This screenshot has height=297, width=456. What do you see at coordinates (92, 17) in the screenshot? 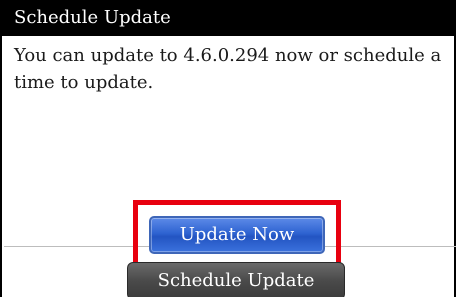
I see `dialog-title: Schedule Update` at bounding box center [92, 17].